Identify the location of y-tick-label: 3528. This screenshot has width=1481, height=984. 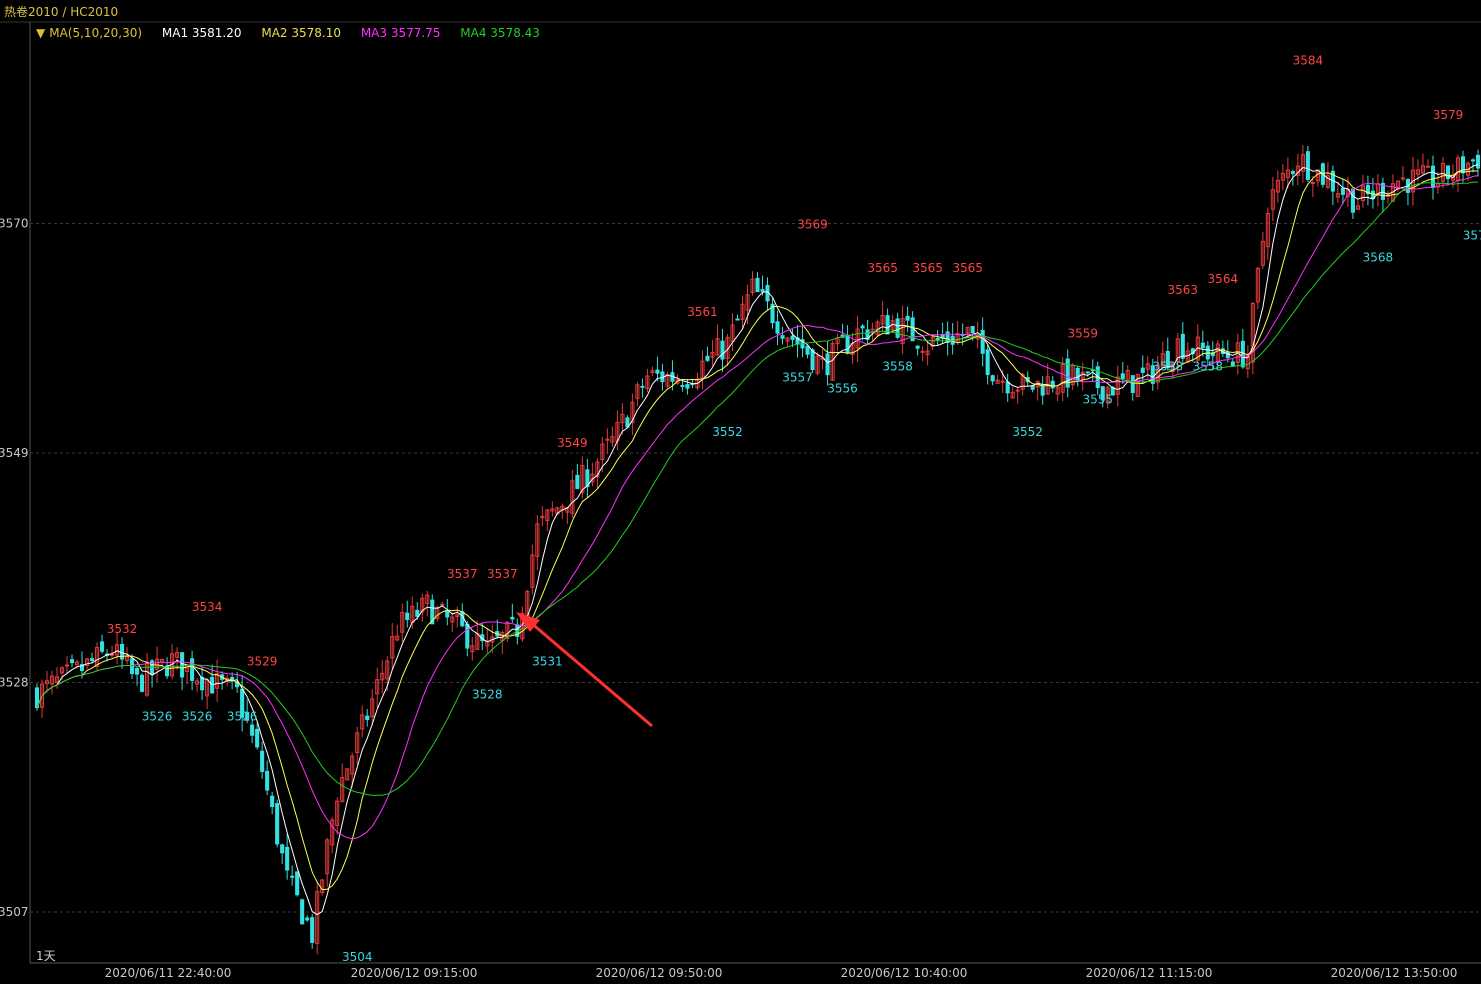
(14, 683).